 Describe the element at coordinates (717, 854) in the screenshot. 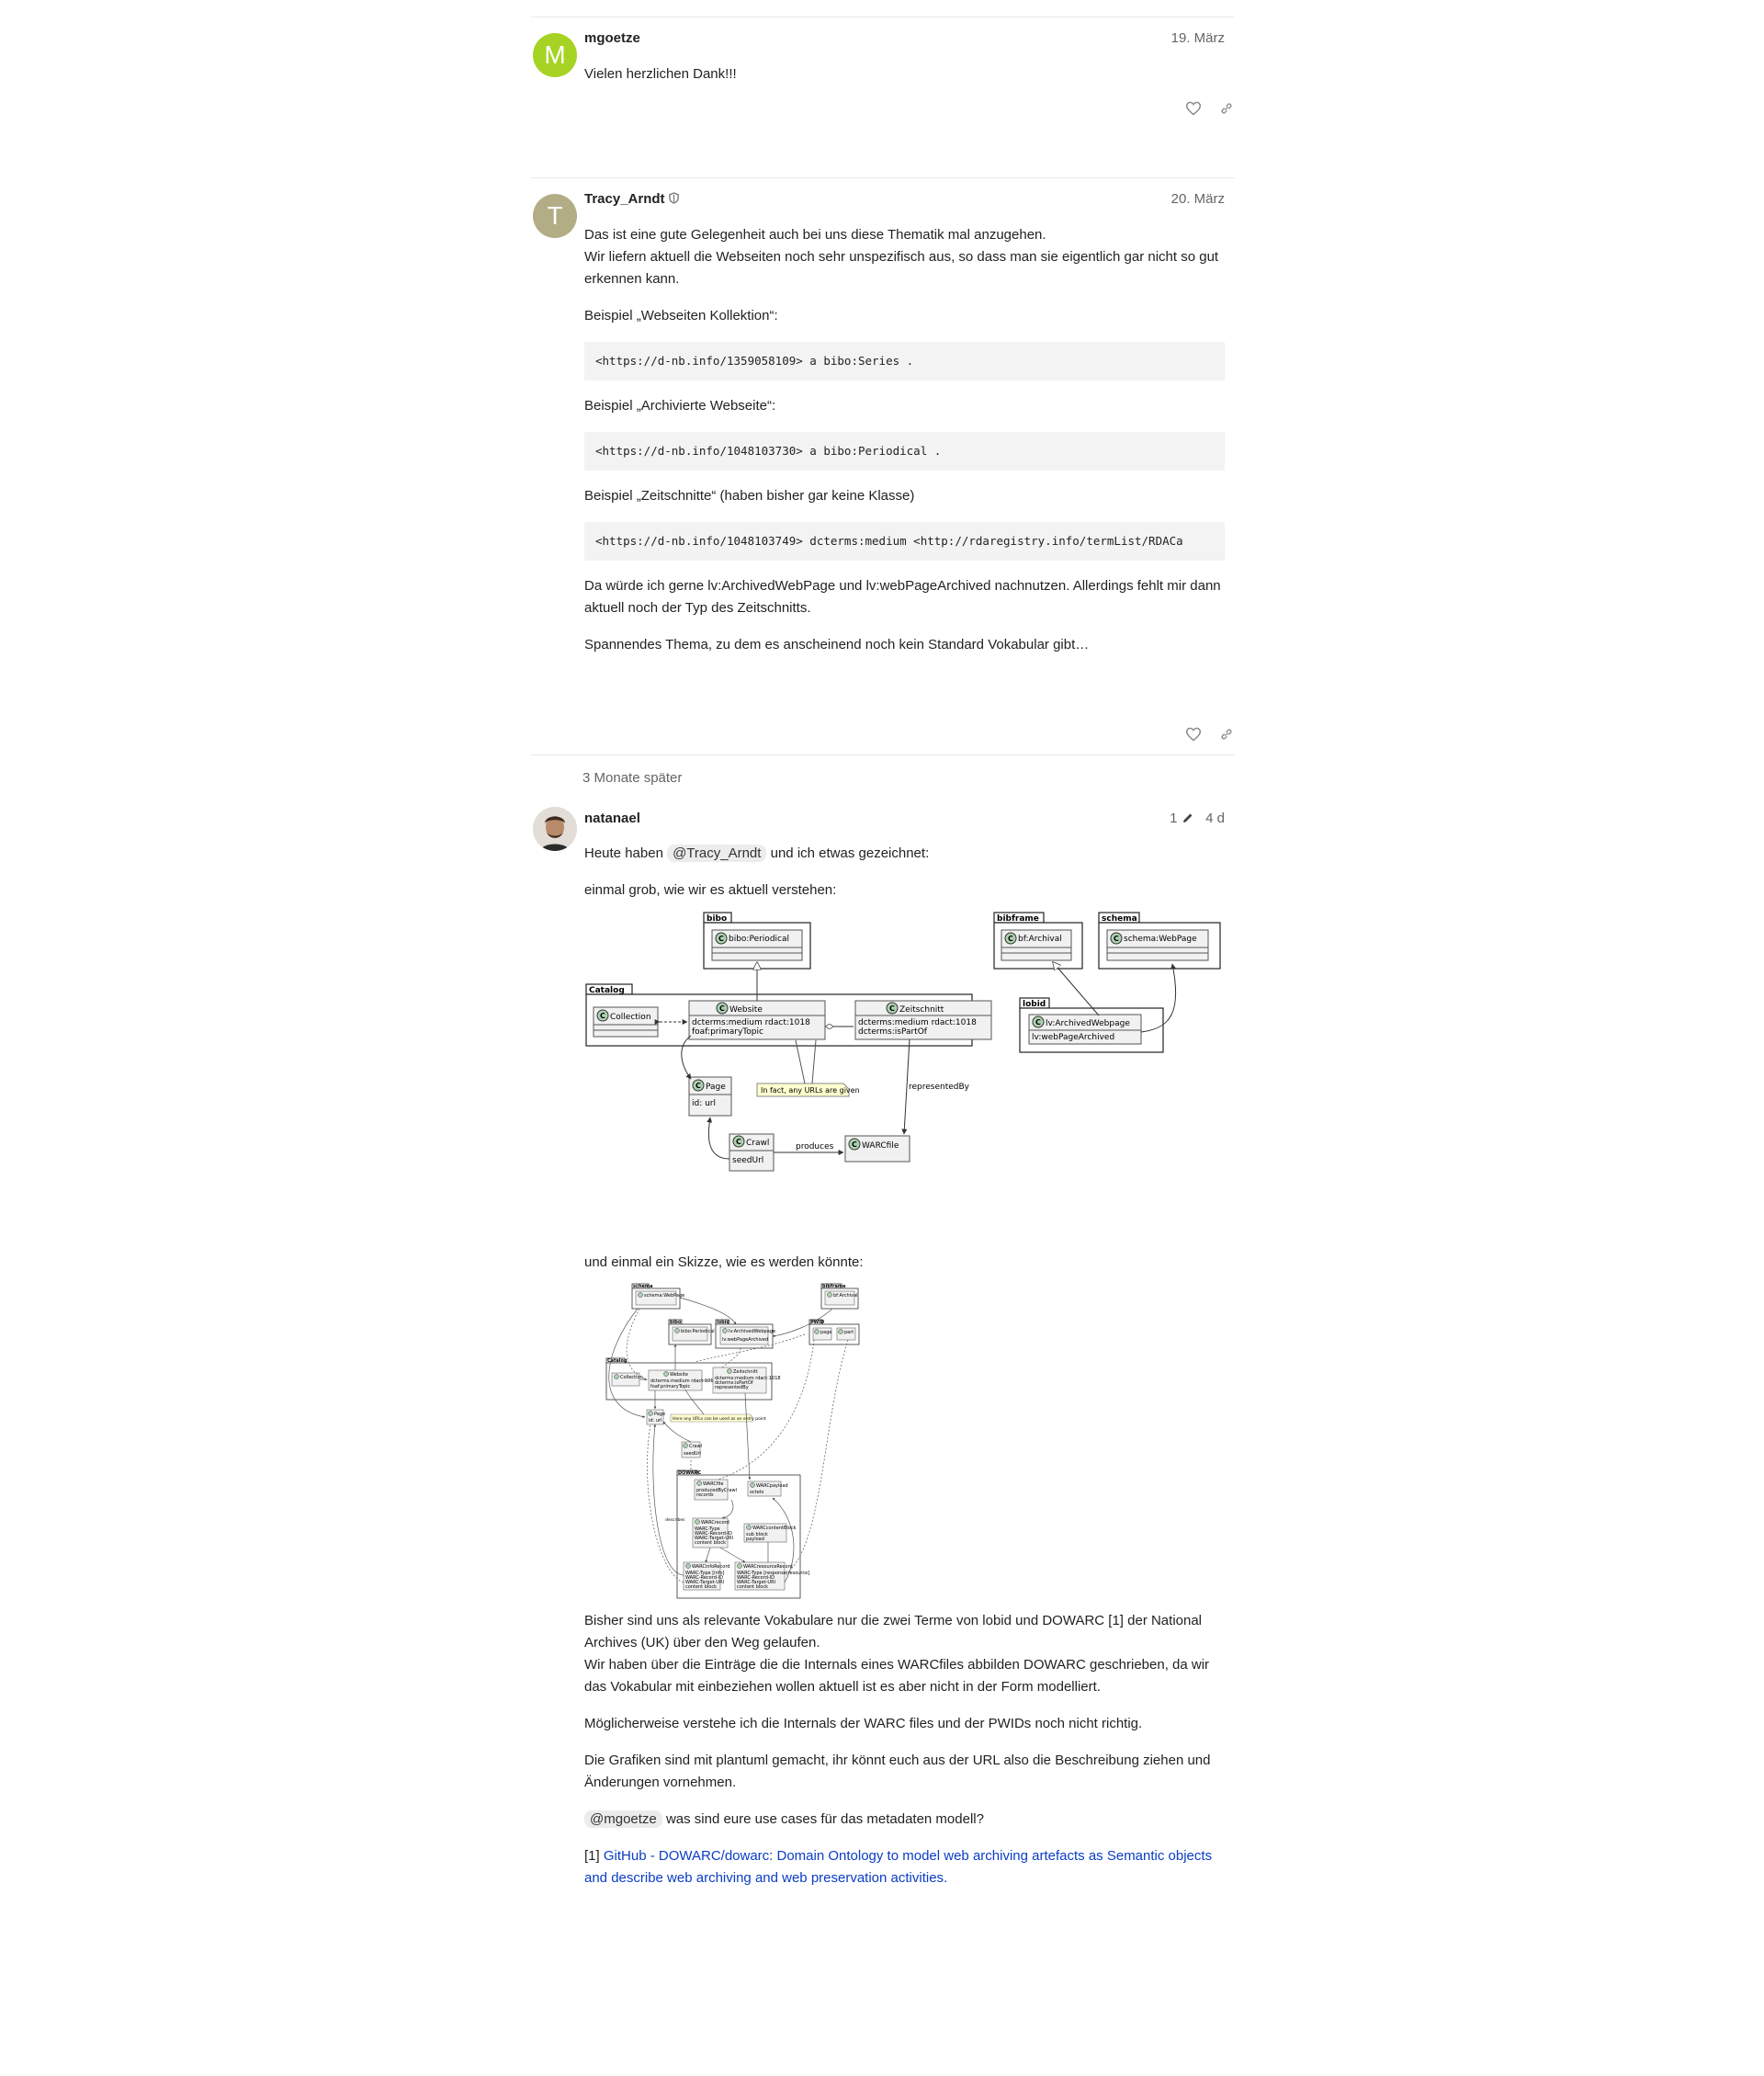

I see `user-mention: @Tracy_Arndt` at that location.